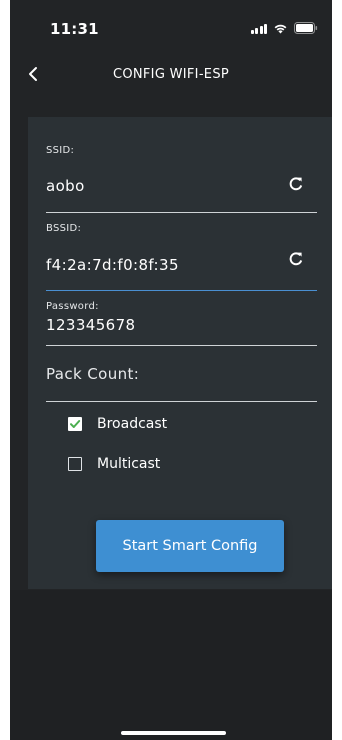 The width and height of the screenshot is (342, 740). I want to click on page-title: CONFIG WIFI-ESP, so click(171, 74).